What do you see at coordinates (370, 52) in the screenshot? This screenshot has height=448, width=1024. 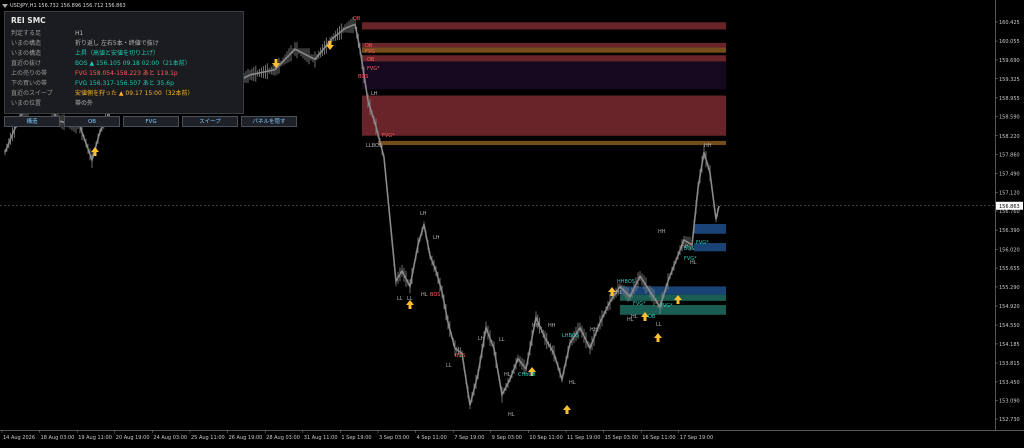 I see `structure-label: FVG` at bounding box center [370, 52].